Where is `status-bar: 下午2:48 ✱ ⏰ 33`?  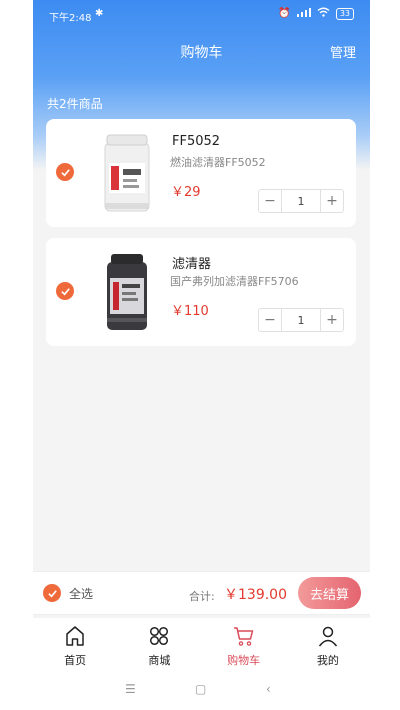 status-bar: 下午2:48 ✱ ⏰ 33 is located at coordinates (201, 14).